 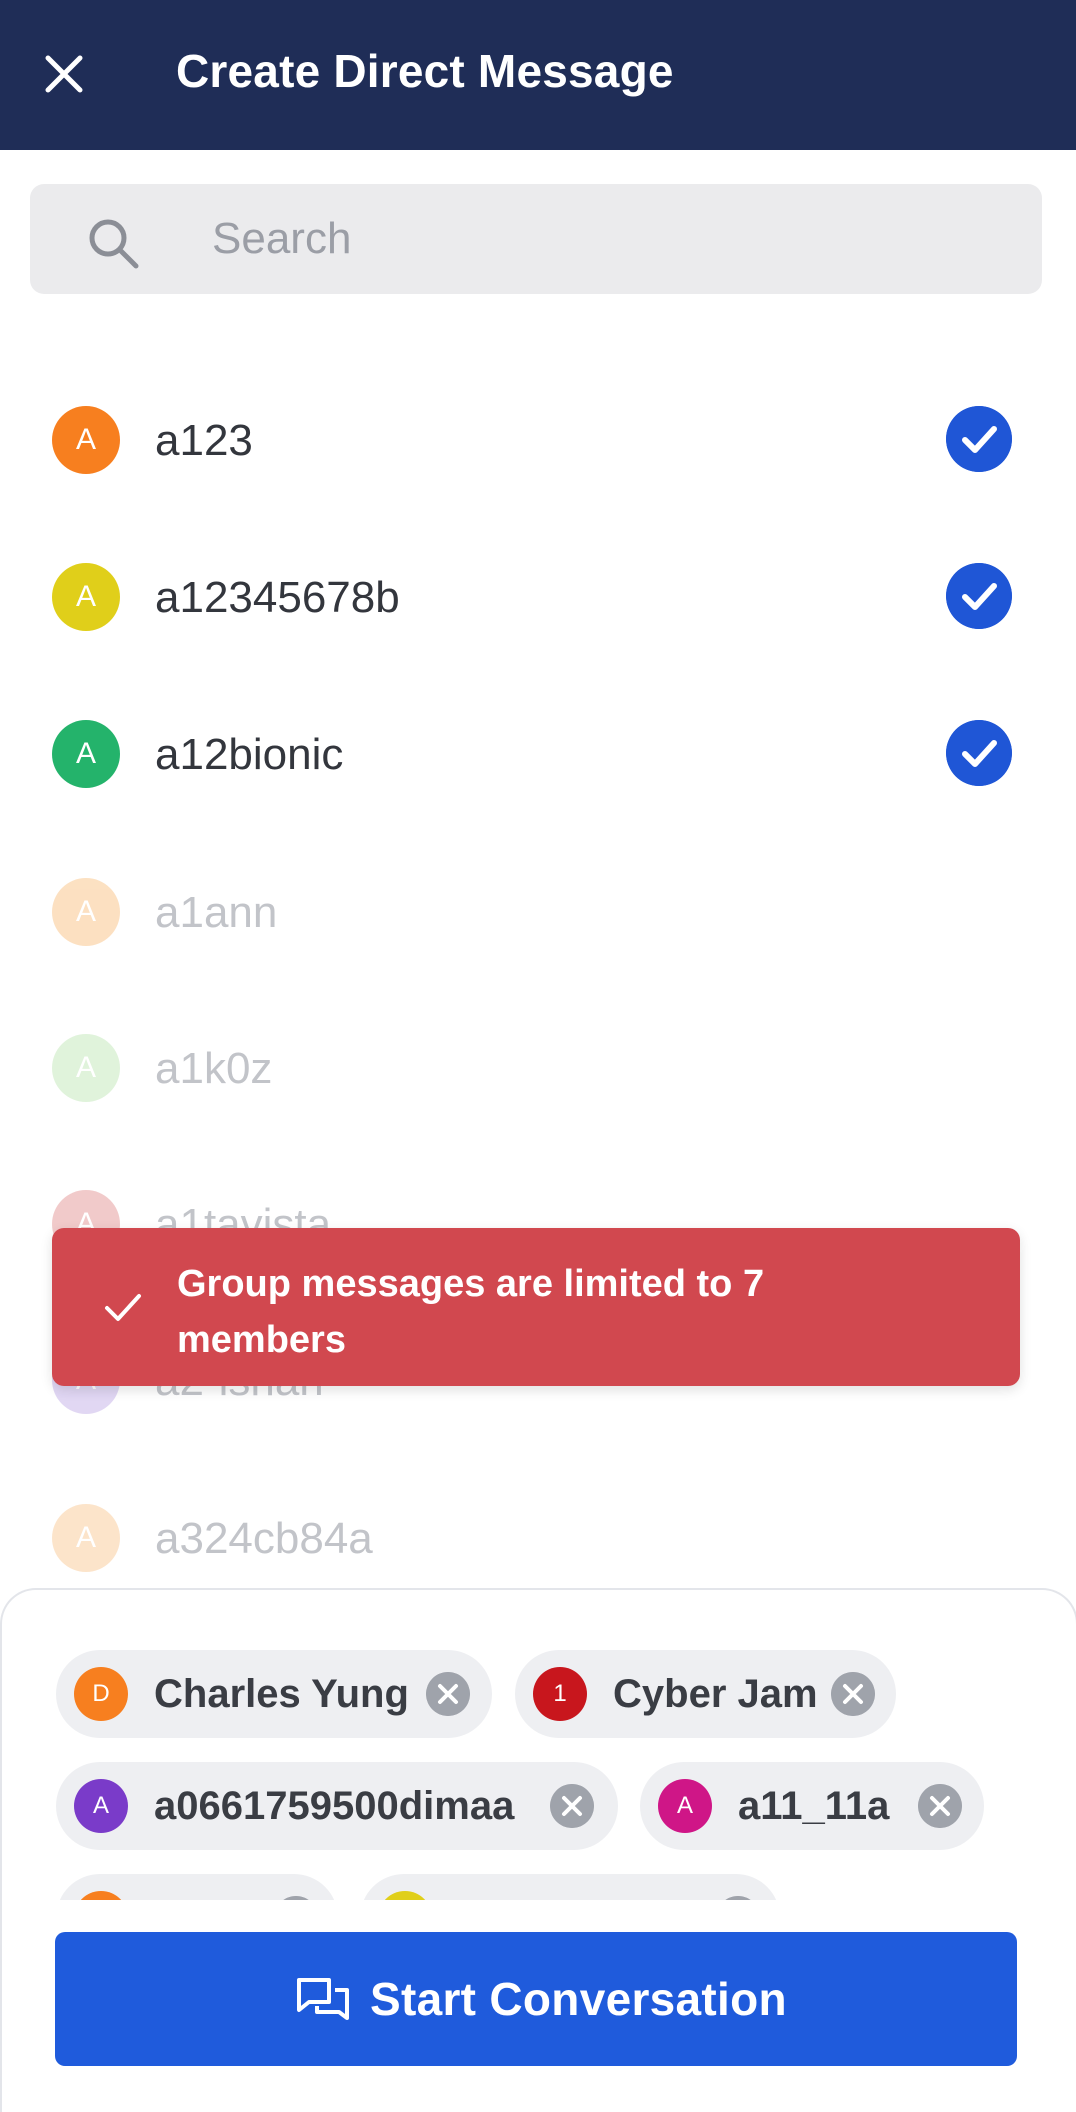 I want to click on avatar: 1, so click(x=560, y=1694).